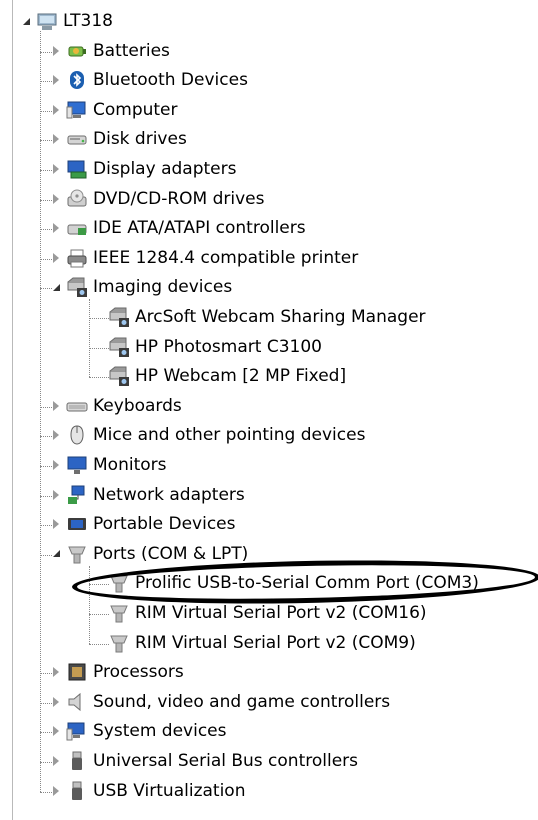  I want to click on tree-node-portable-devices: Portable Devices, so click(143, 524).